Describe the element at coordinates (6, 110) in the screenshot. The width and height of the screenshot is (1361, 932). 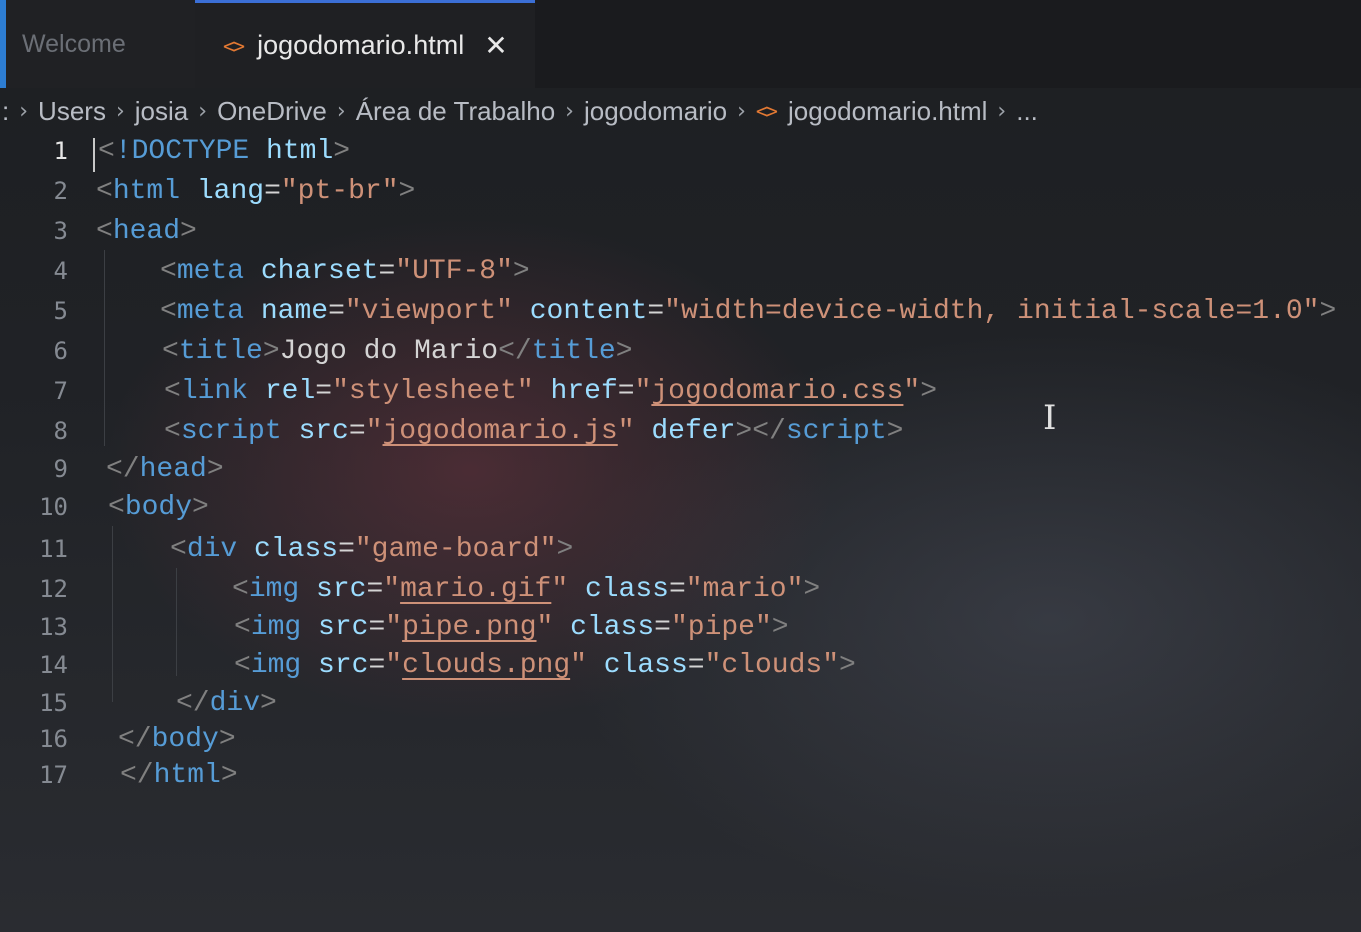
I see `breadcrumb-lead: :` at that location.